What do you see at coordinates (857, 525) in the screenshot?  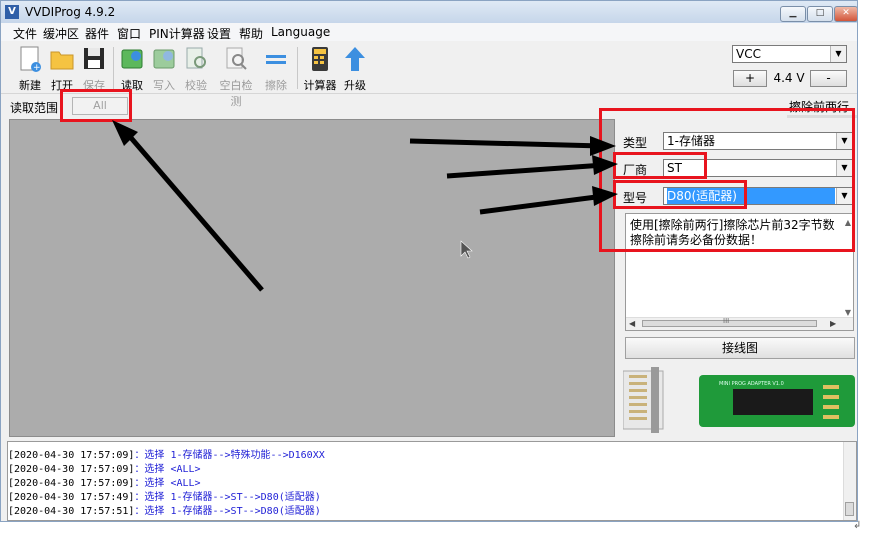 I see `paragraph-mark-icon: ↲` at bounding box center [857, 525].